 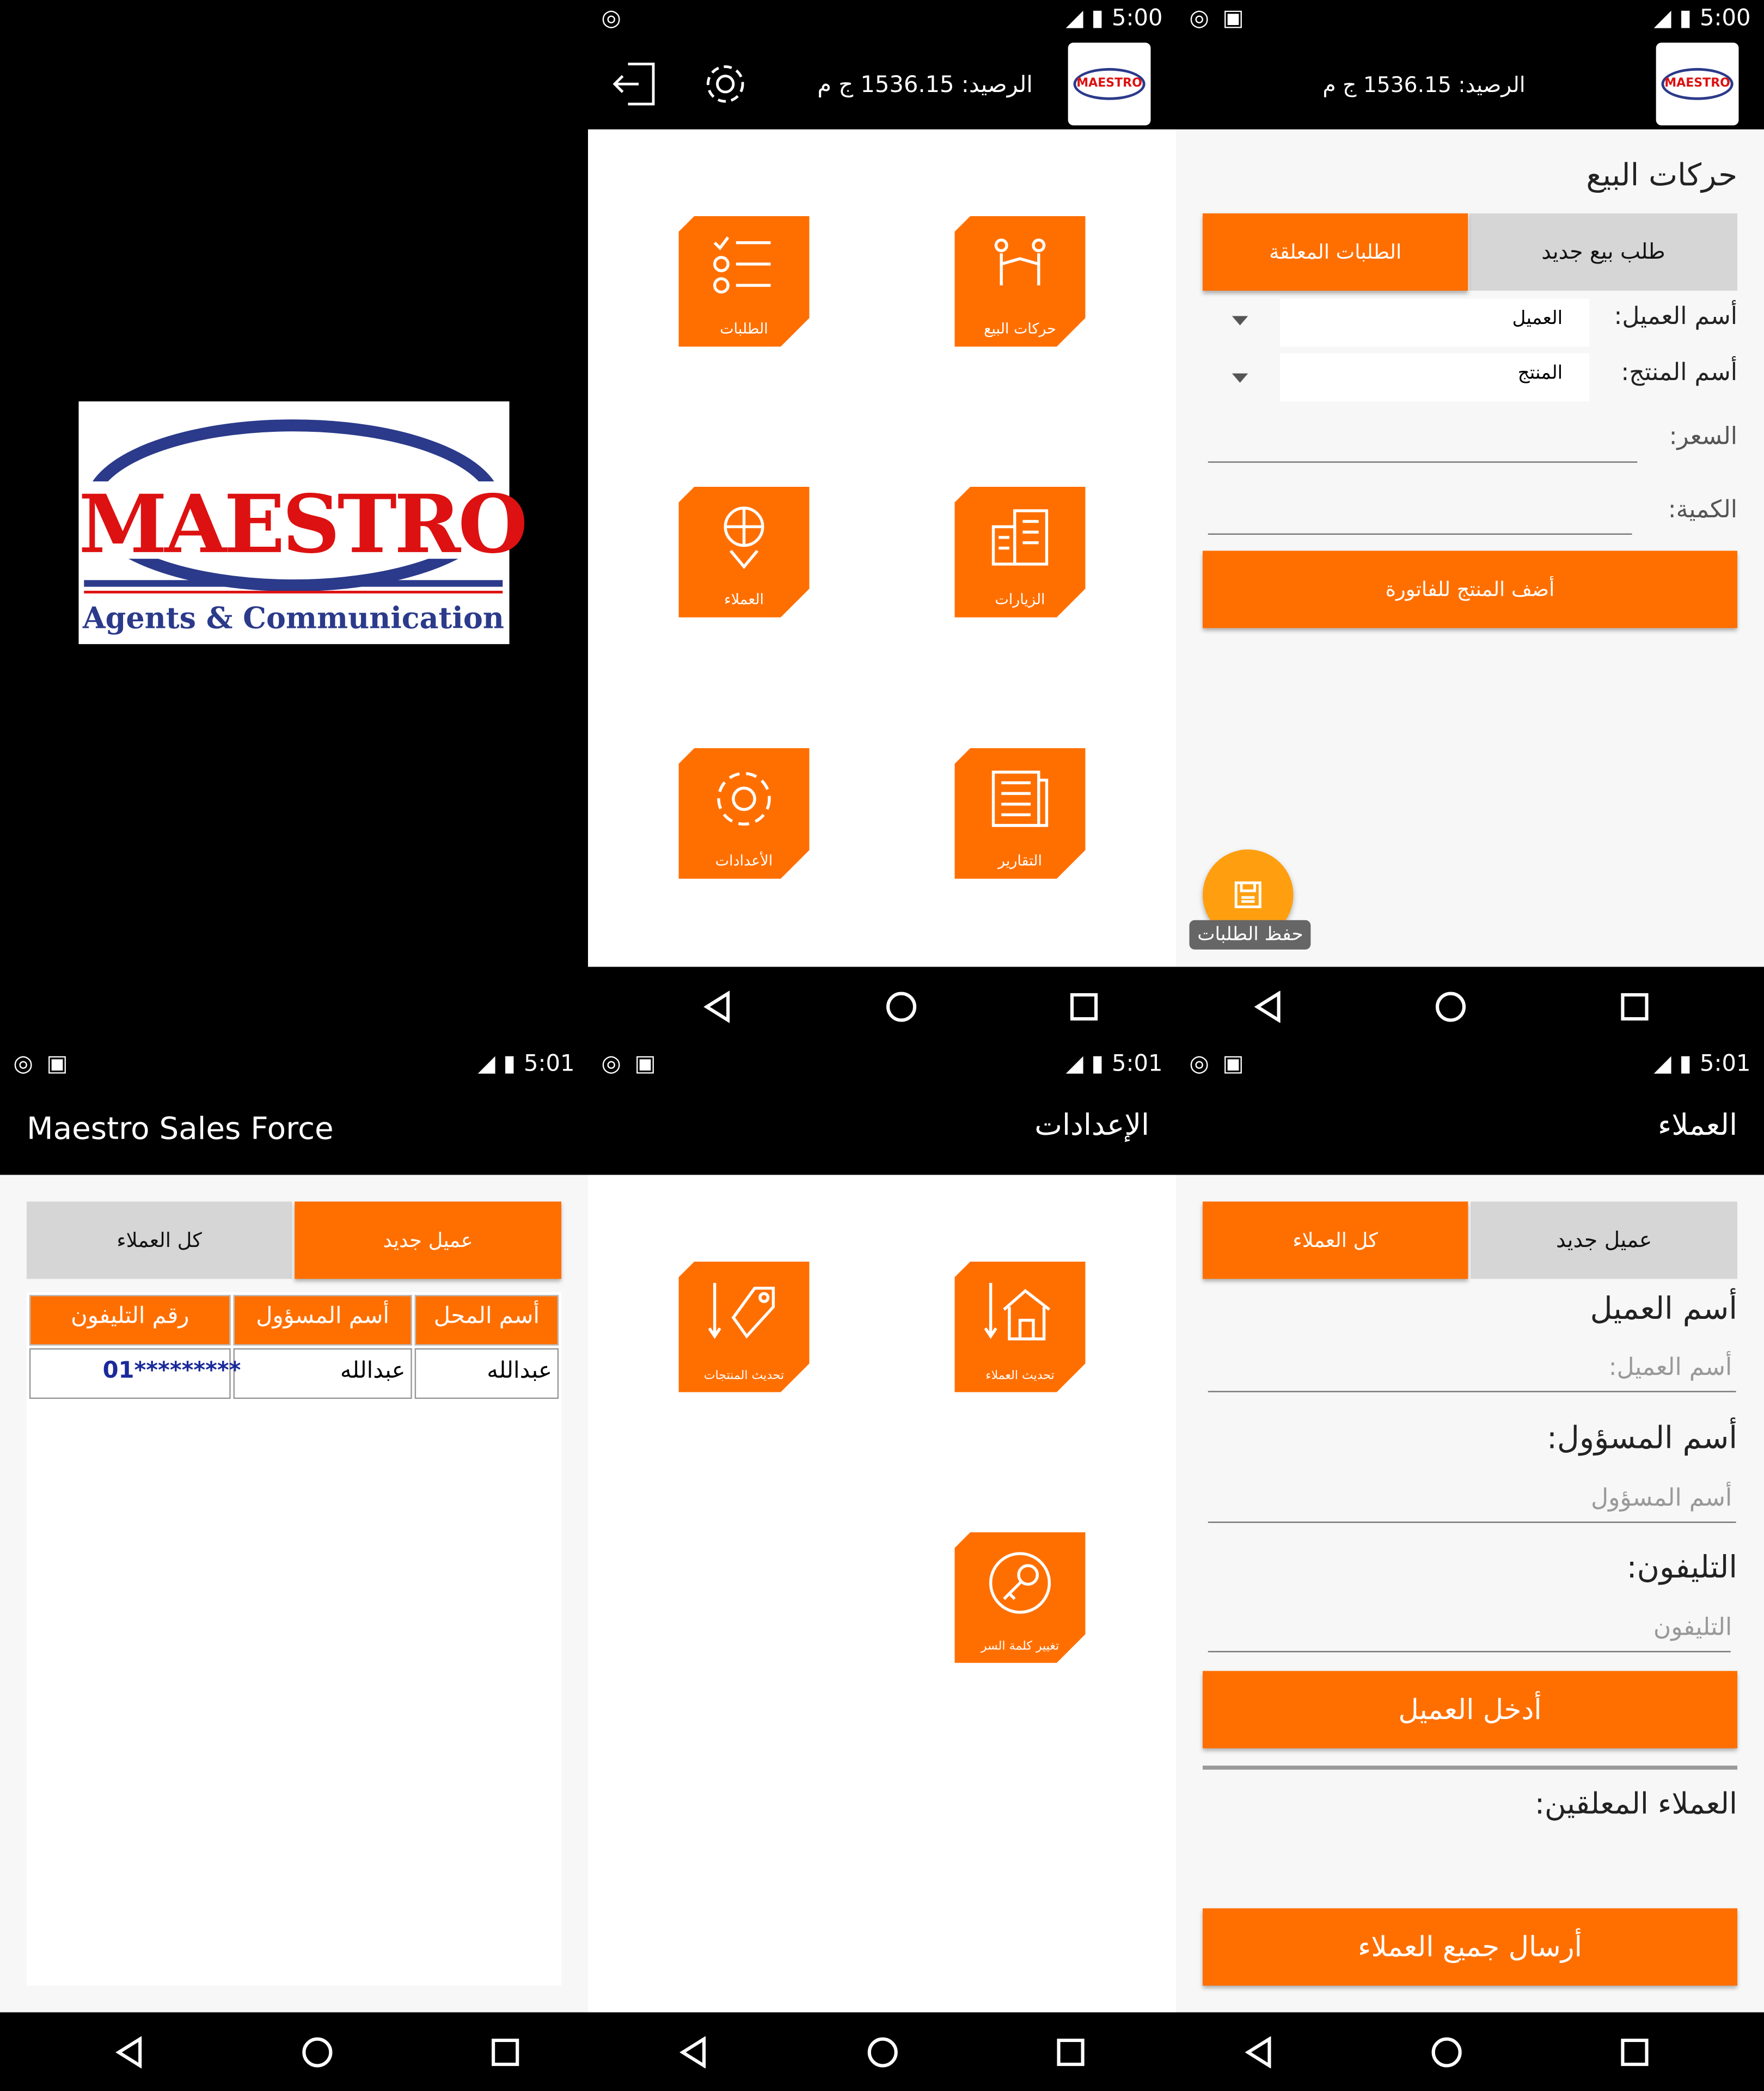 I want to click on logo-brand-text: MAESTRO, so click(x=303, y=525).